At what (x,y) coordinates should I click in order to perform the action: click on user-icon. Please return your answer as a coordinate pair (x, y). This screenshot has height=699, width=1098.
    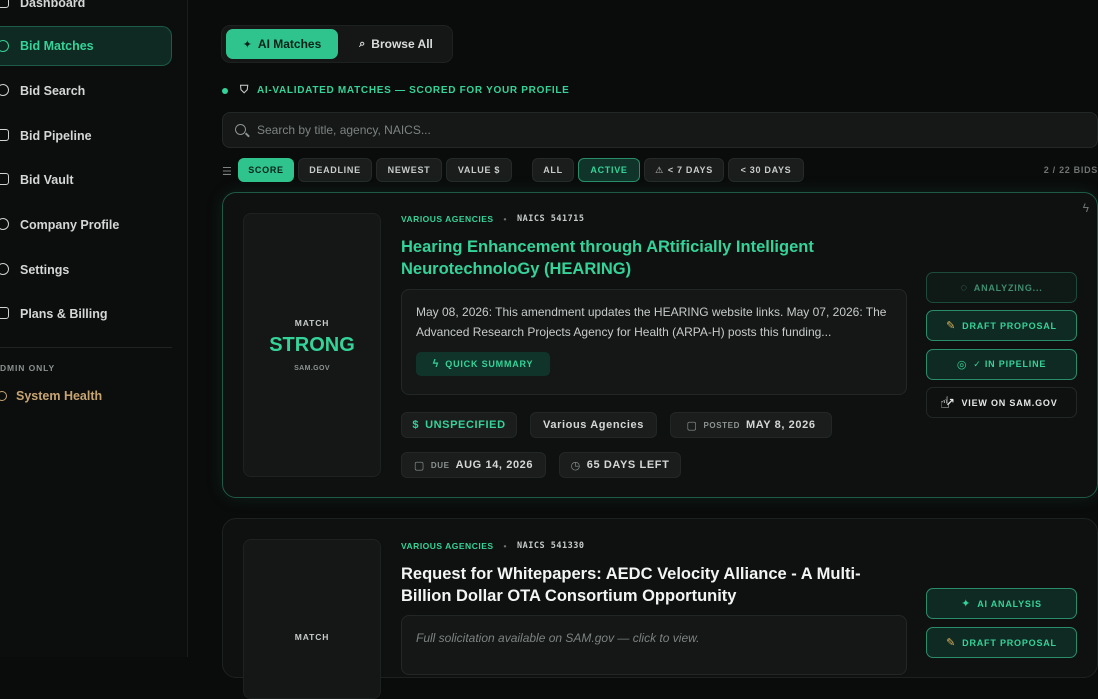
    Looking at the image, I should click on (4, 224).